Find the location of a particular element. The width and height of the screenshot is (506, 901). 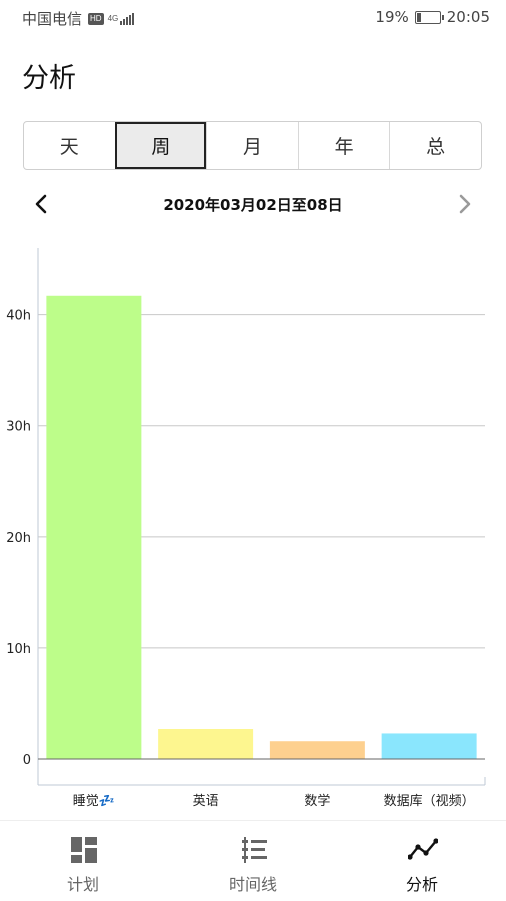

carrier-name: 中国电信 is located at coordinates (52, 19).